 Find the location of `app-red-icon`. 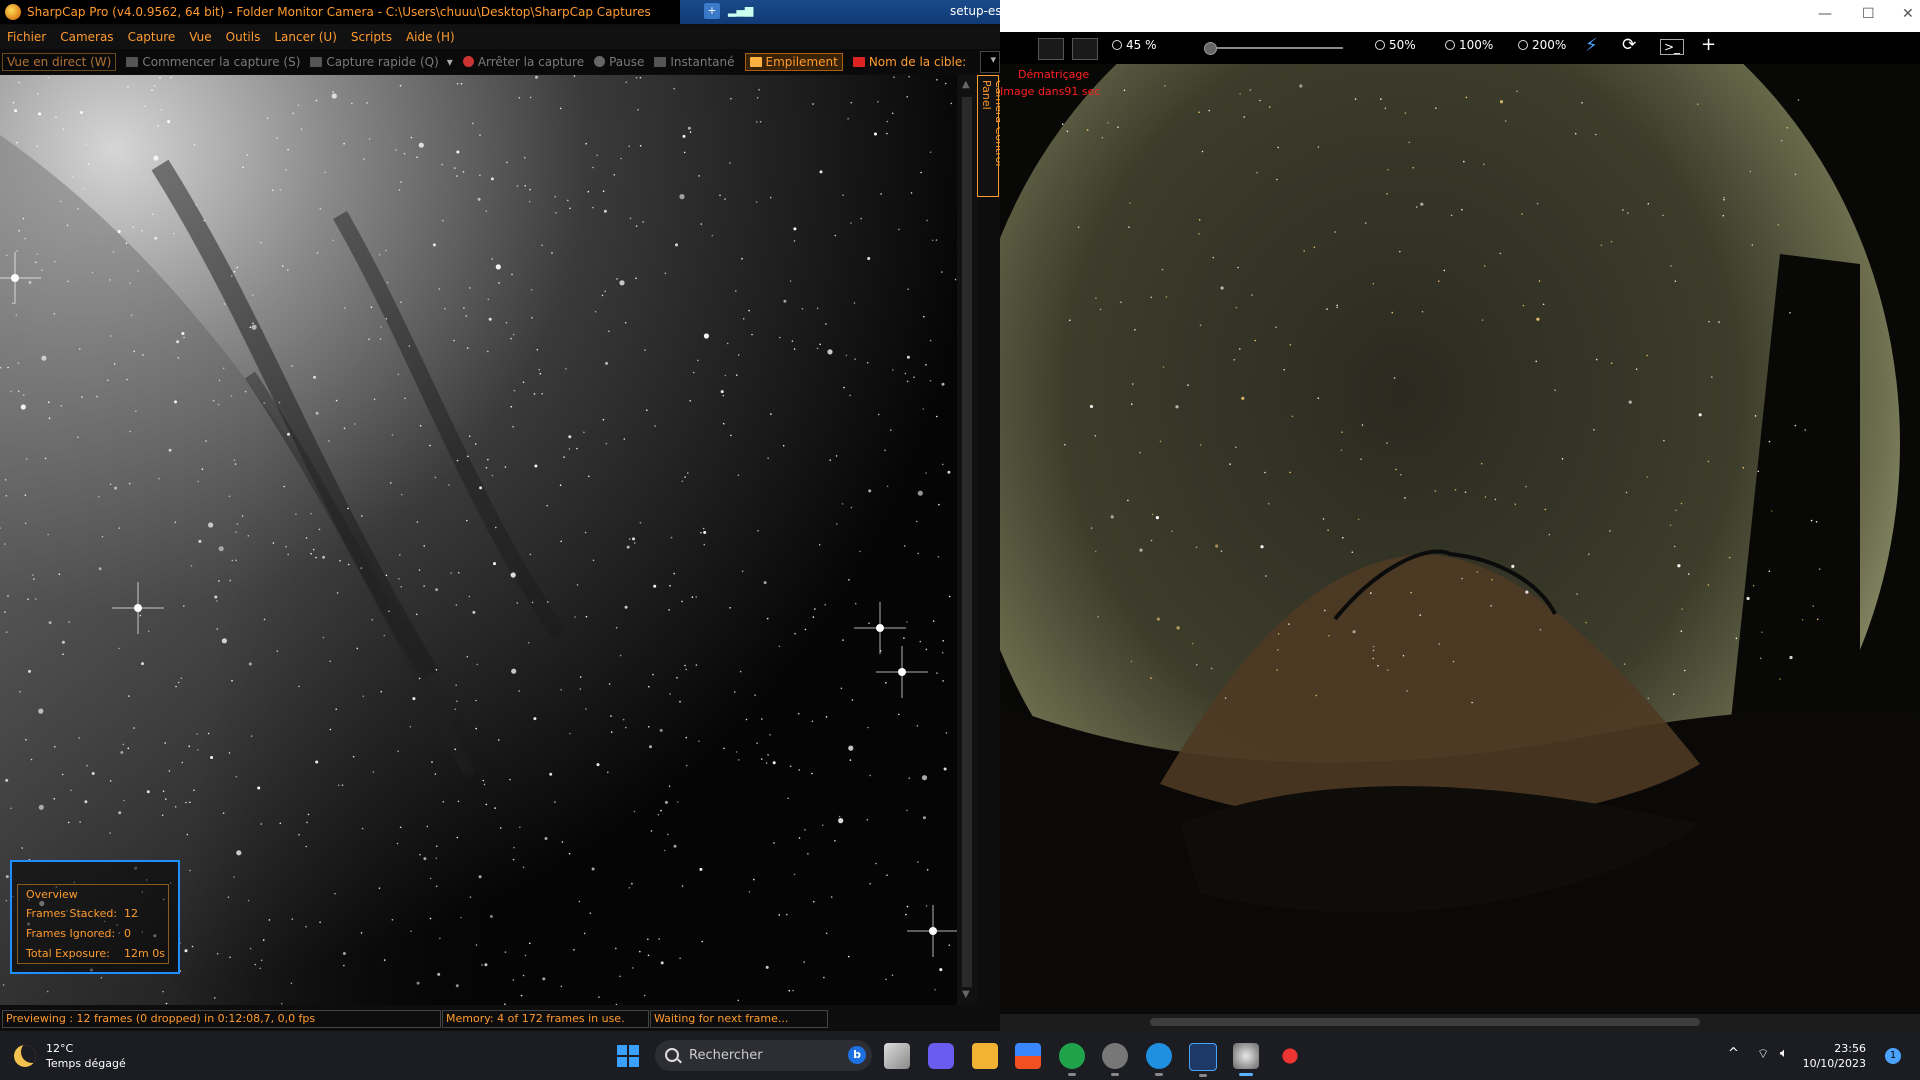

app-red-icon is located at coordinates (1290, 1056).